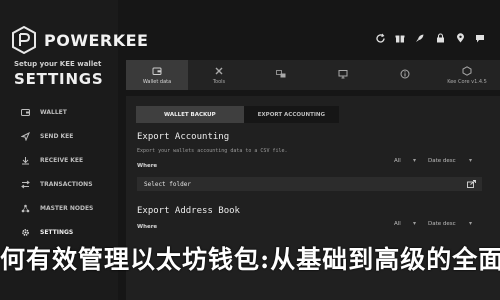 This screenshot has width=500, height=300. Describe the element at coordinates (25, 160) in the screenshot. I see `receive-icon` at that location.